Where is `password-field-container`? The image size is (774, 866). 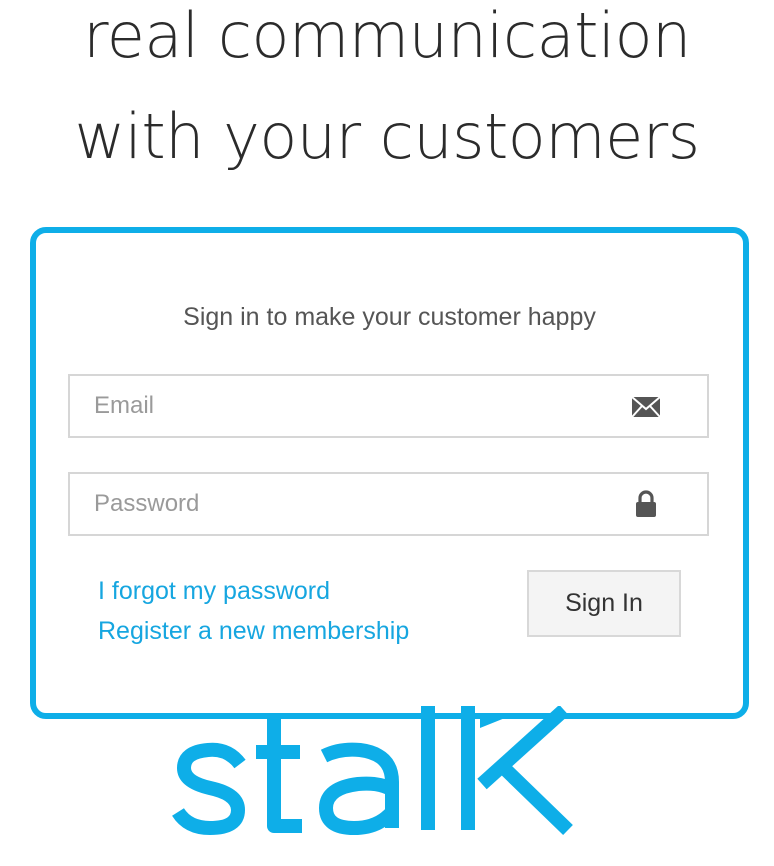 password-field-container is located at coordinates (388, 504).